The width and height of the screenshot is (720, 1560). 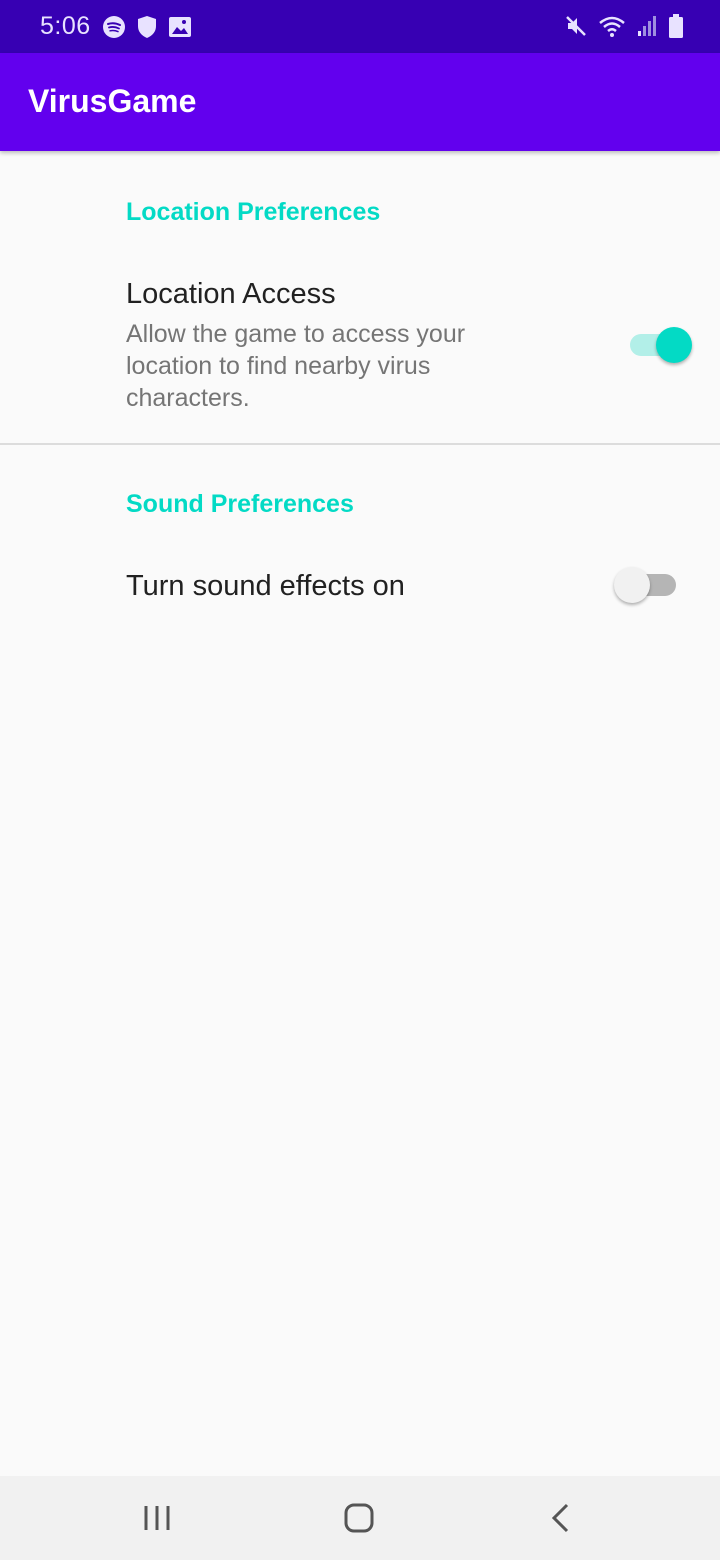 What do you see at coordinates (240, 504) in the screenshot?
I see `sound-preferences-header: Sound Preferences` at bounding box center [240, 504].